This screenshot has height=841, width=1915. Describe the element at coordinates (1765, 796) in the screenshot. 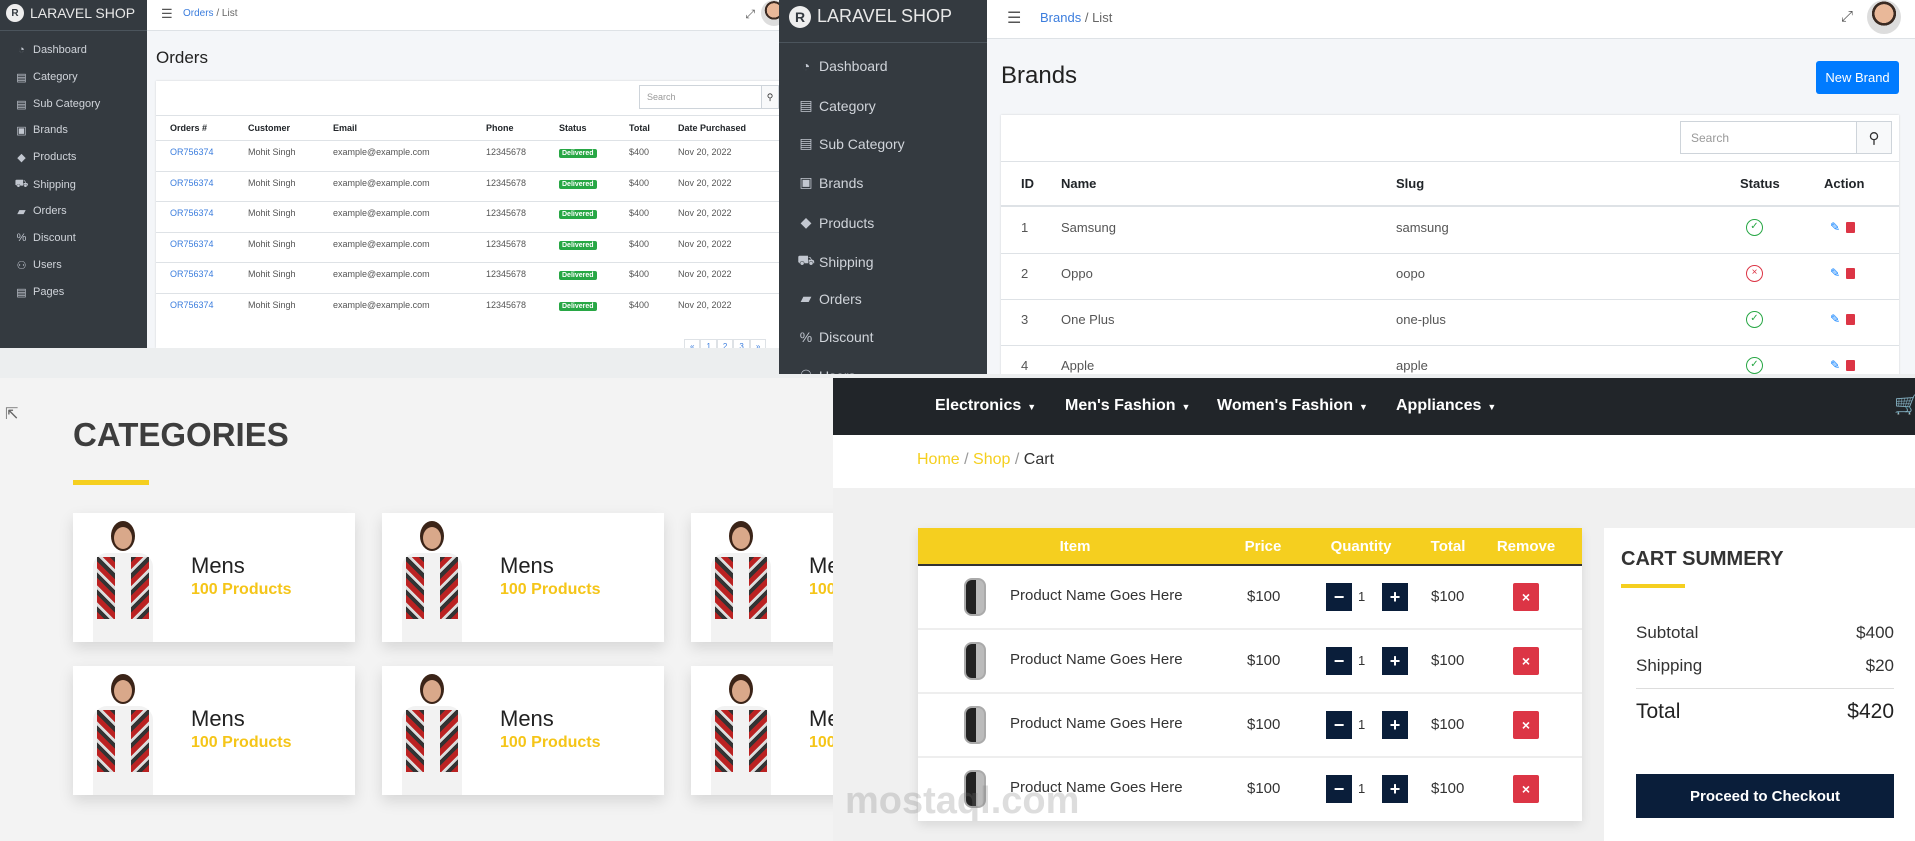

I see `checkout-button: Proceed to Checkout` at that location.